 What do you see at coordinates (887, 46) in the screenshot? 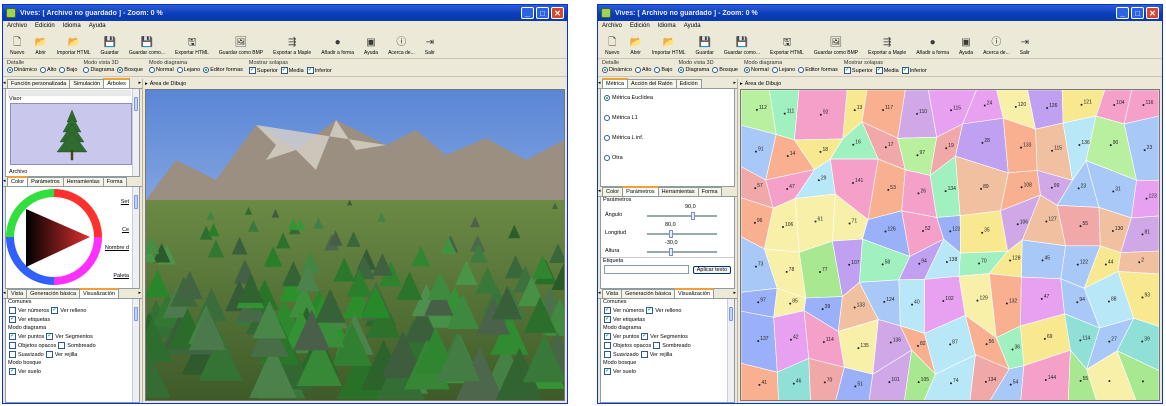
I see `toolbar-button-export-maple: ⇶ Exportar a Maple` at bounding box center [887, 46].